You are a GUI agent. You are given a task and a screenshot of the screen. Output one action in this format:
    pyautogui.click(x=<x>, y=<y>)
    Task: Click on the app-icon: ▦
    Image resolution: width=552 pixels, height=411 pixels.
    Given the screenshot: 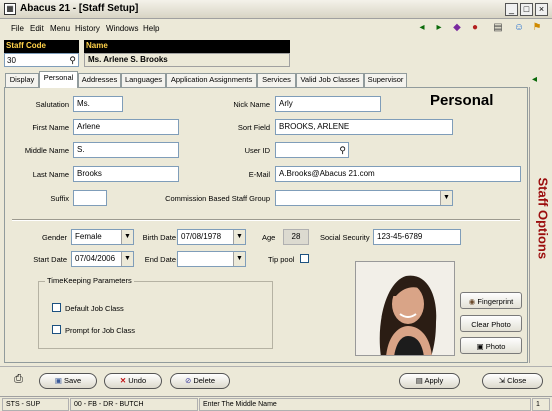 What is the action you would take?
    pyautogui.click(x=10, y=9)
    